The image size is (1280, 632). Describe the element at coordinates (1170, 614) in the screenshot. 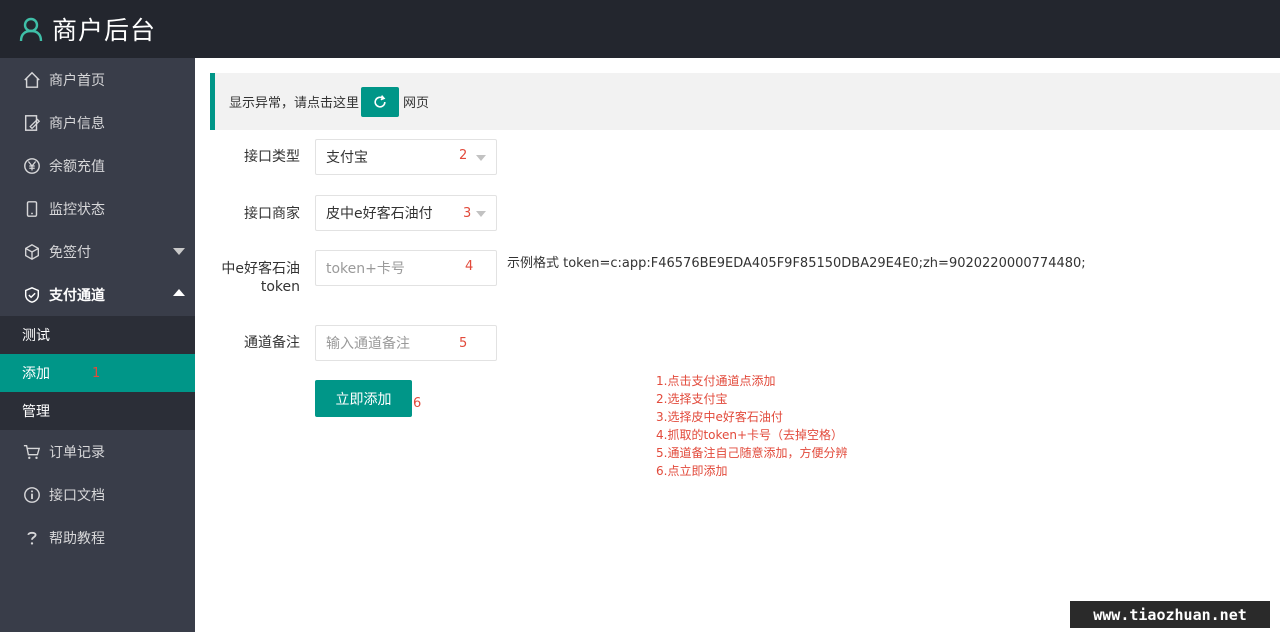

I see `watermark: www.tiaozhuan.net` at that location.